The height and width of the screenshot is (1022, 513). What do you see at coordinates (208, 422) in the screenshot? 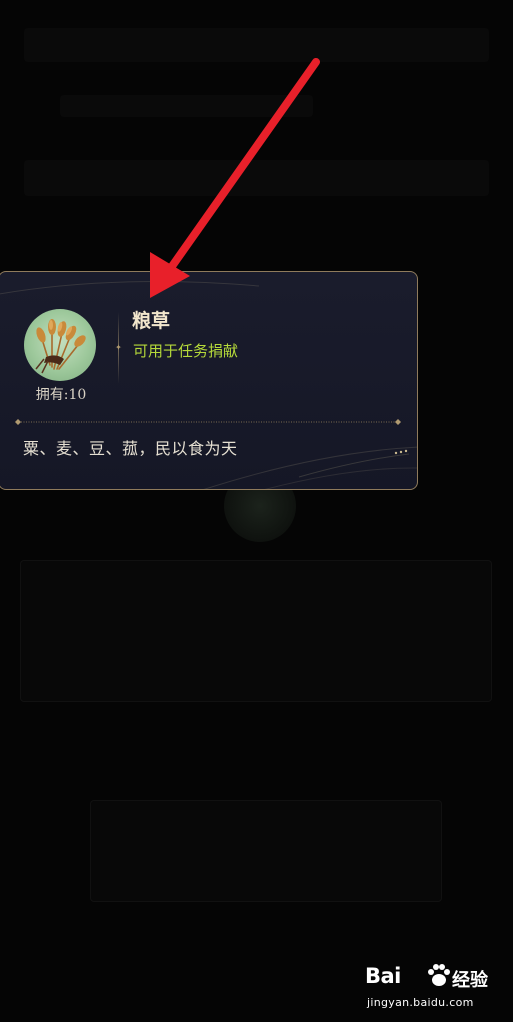
I see `horizontal-divider` at bounding box center [208, 422].